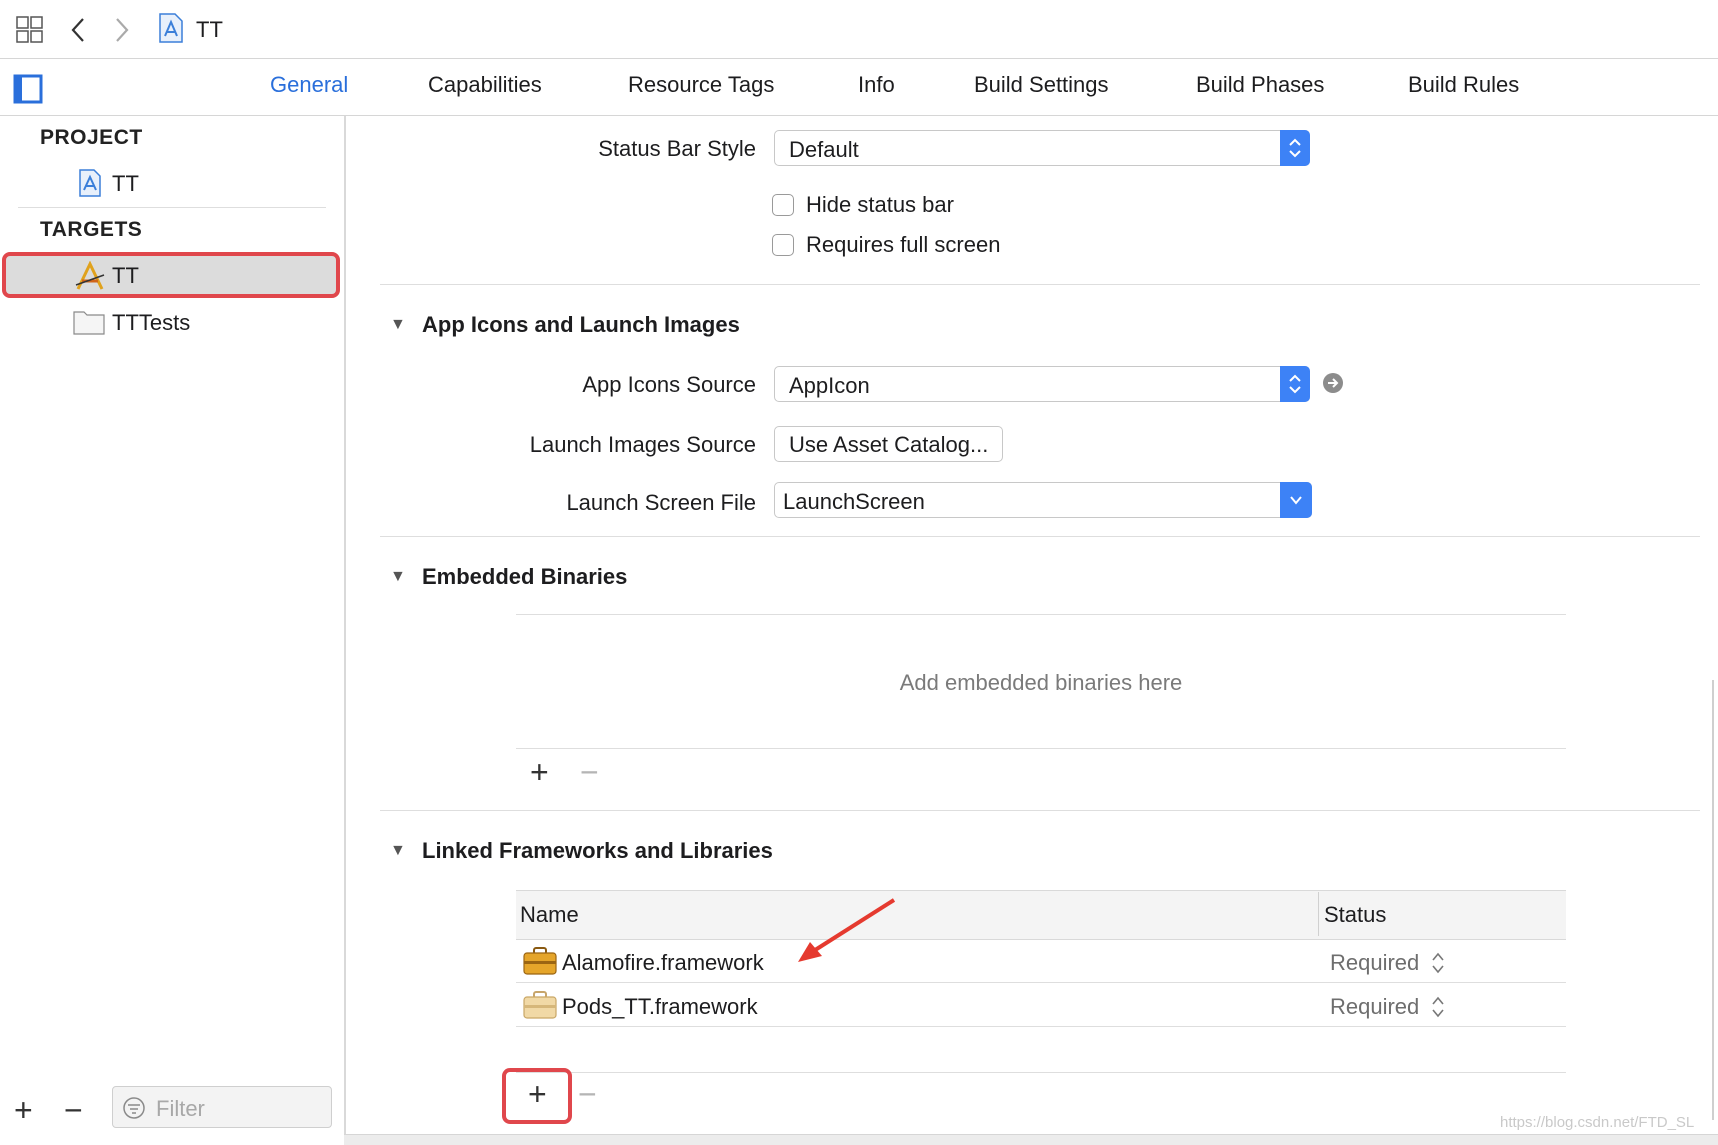 The image size is (1718, 1145). I want to click on chevron-down-icon, so click(1296, 500).